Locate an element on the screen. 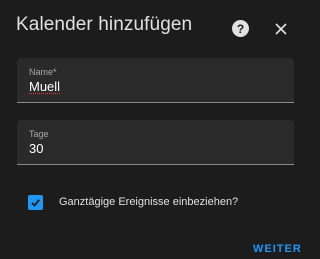 This screenshot has height=259, width=320. dialog-title: Kalender hinzufügen is located at coordinates (104, 24).